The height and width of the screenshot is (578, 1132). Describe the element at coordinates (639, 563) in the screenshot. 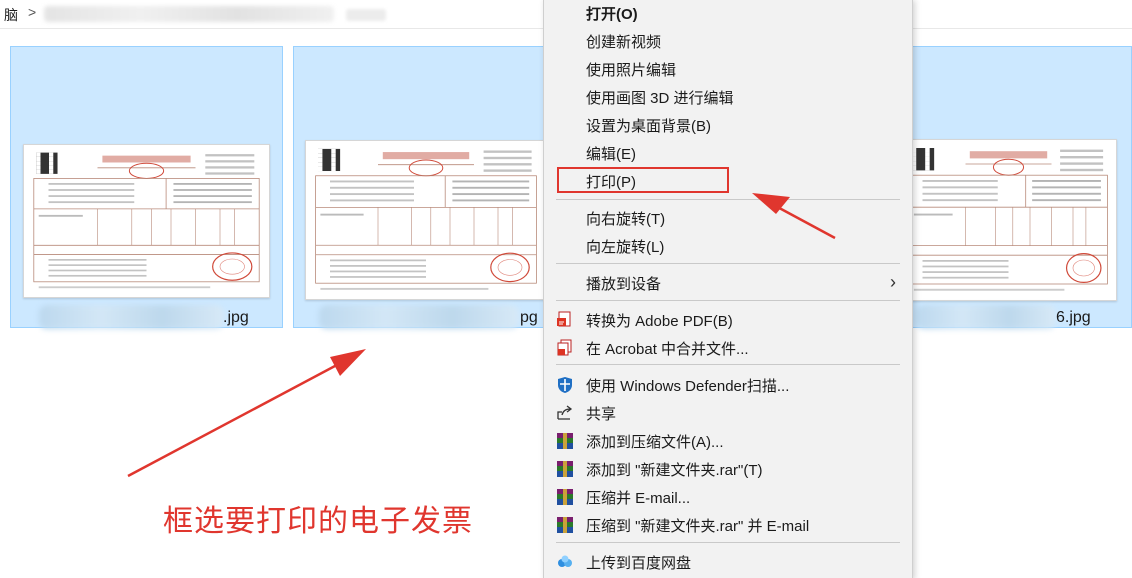

I see `menu-item-label: 上传到百度网盘` at that location.